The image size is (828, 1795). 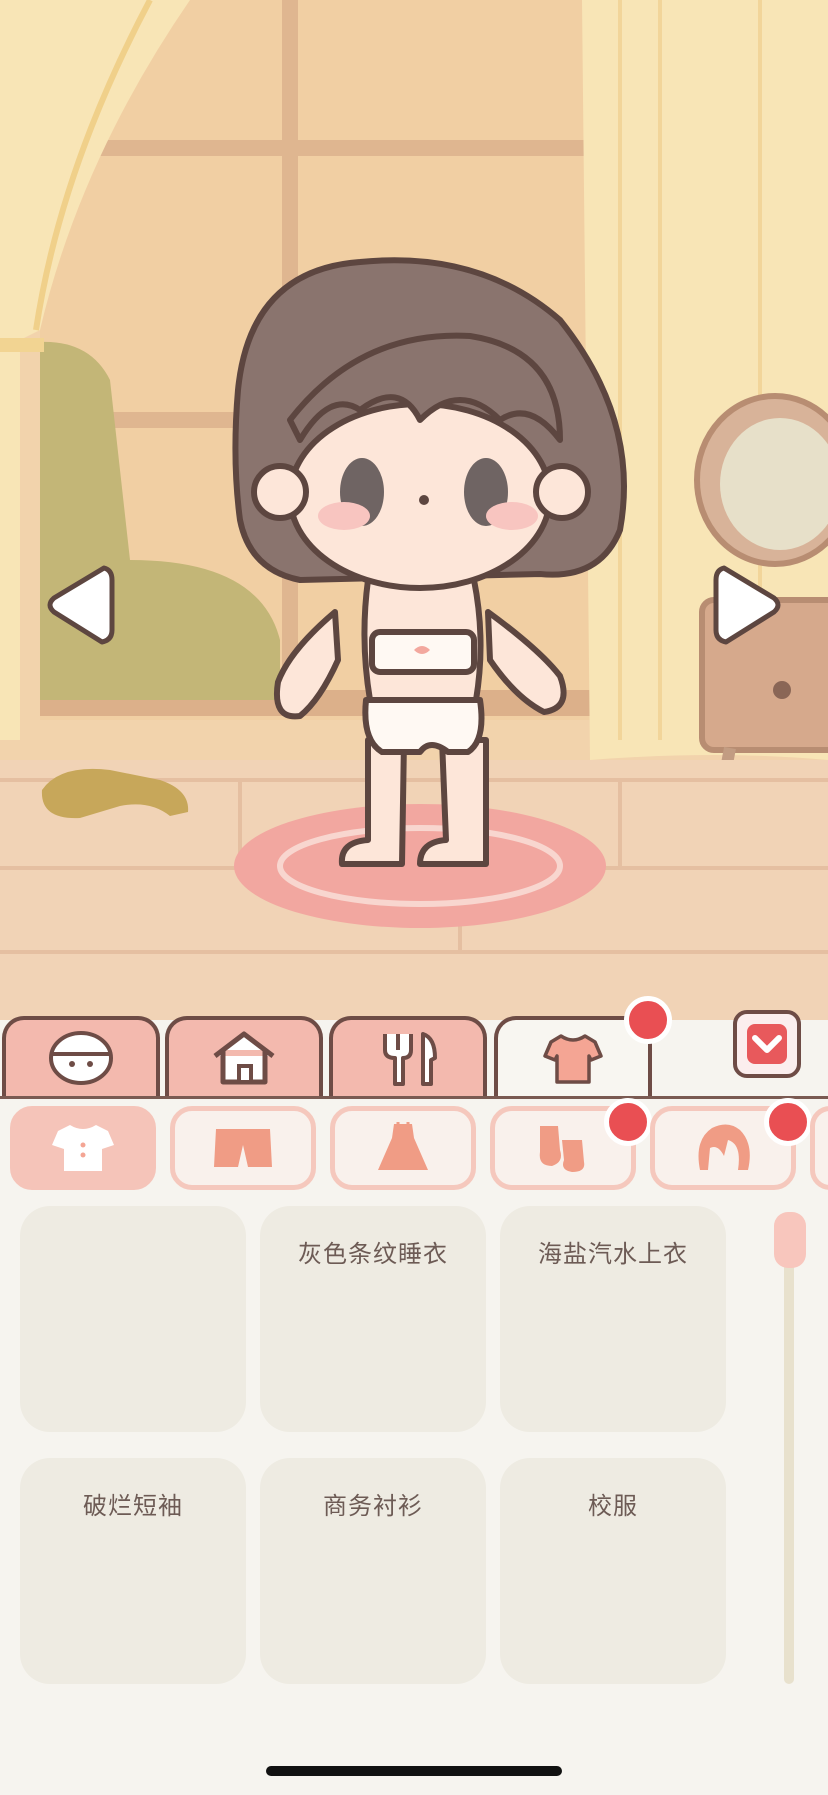 What do you see at coordinates (613, 1571) in the screenshot?
I see `item-card: 校服` at bounding box center [613, 1571].